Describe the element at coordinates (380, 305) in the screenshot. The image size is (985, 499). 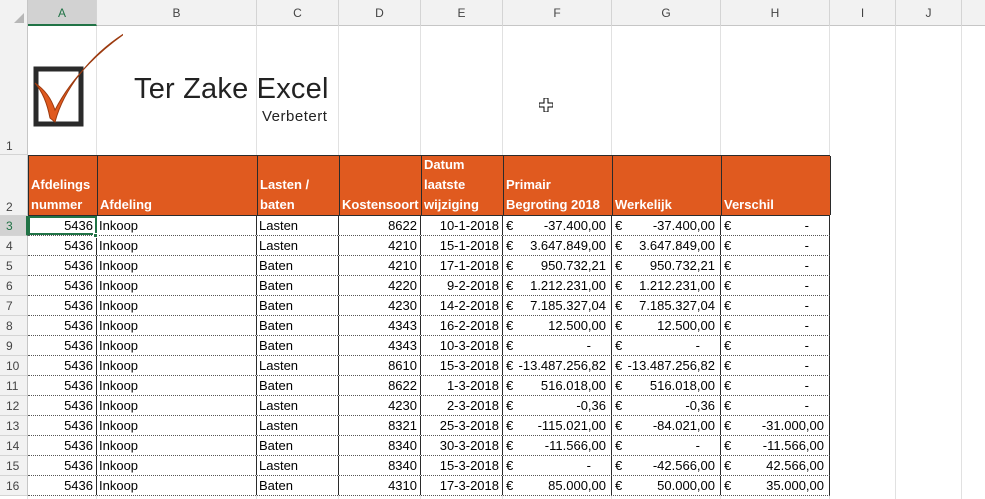
I see `kostensoort-cell: 4230` at that location.